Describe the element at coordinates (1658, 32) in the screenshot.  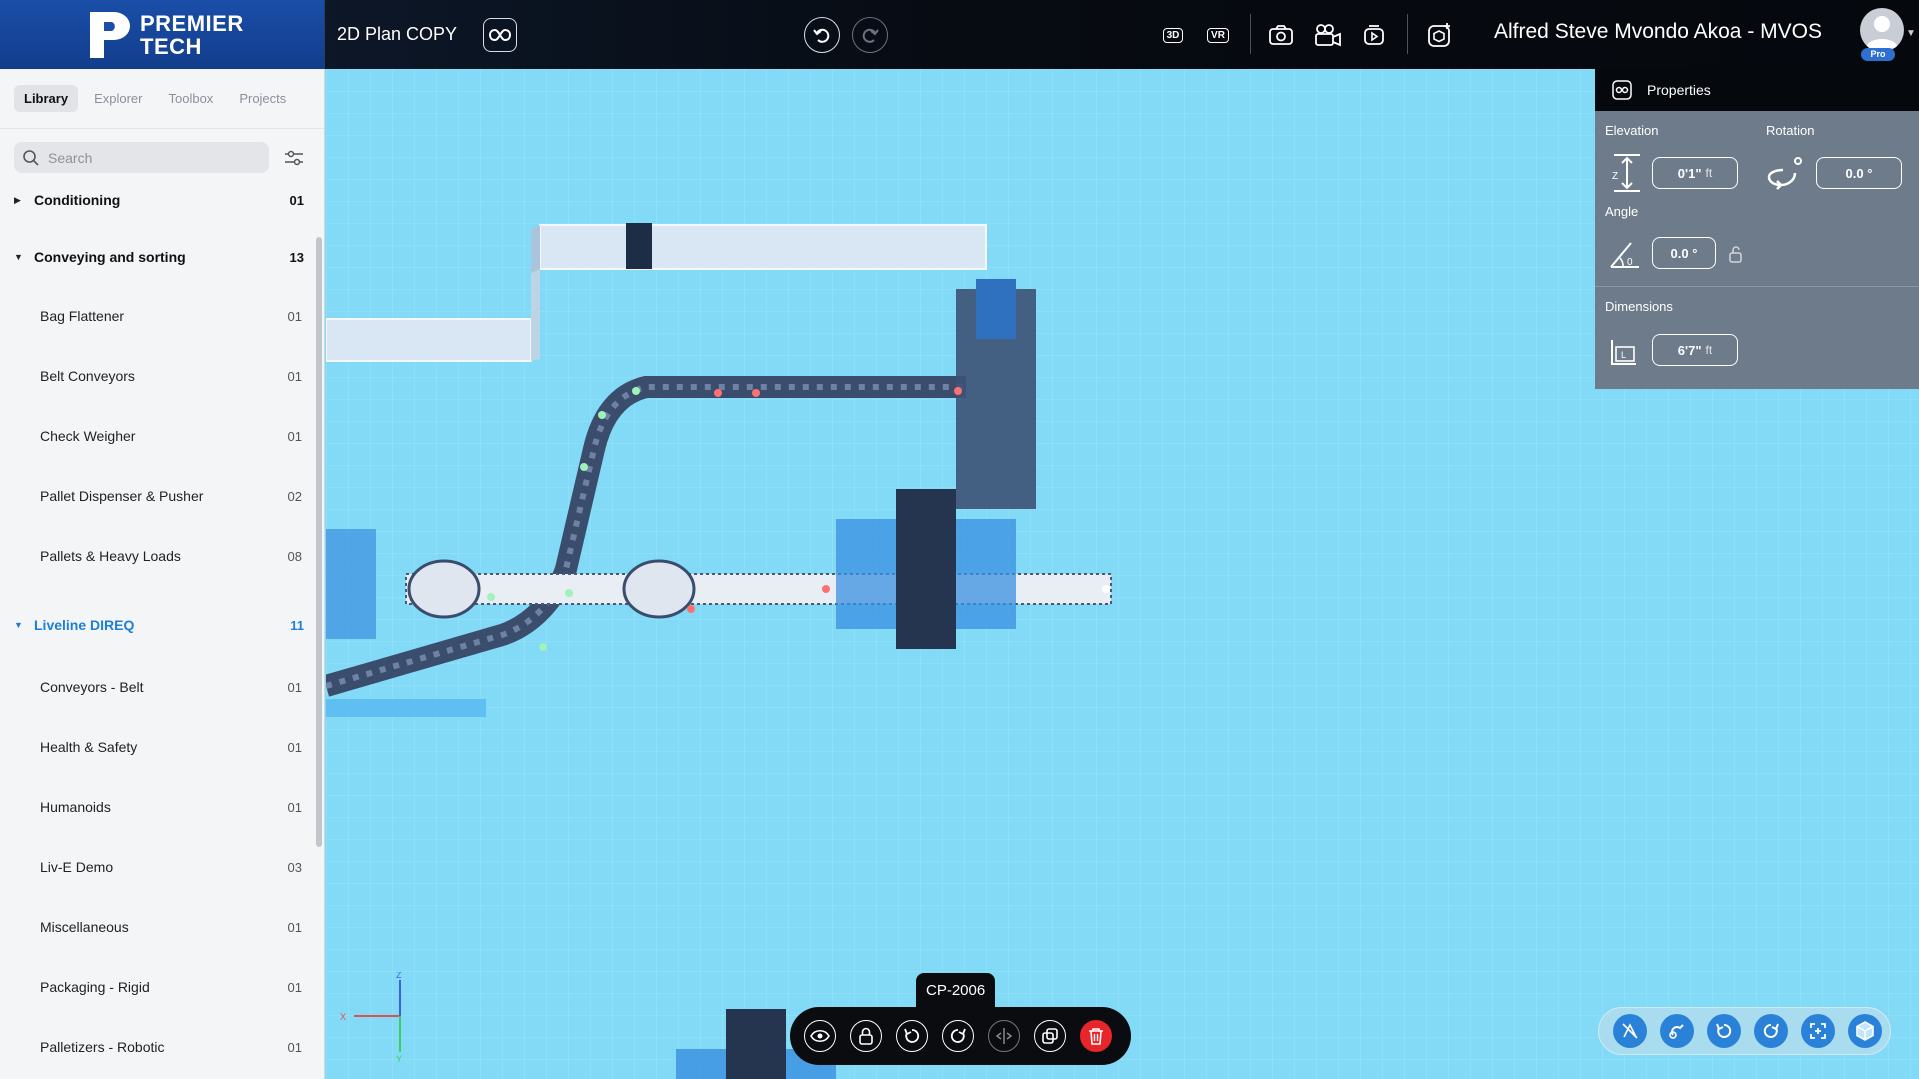
I see `user-name: Alfred Steve Mvondo Akoa - MVOS` at that location.